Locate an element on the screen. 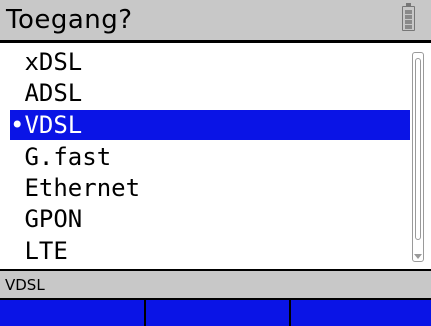 The image size is (431, 326). battery-icon is located at coordinates (408, 17).